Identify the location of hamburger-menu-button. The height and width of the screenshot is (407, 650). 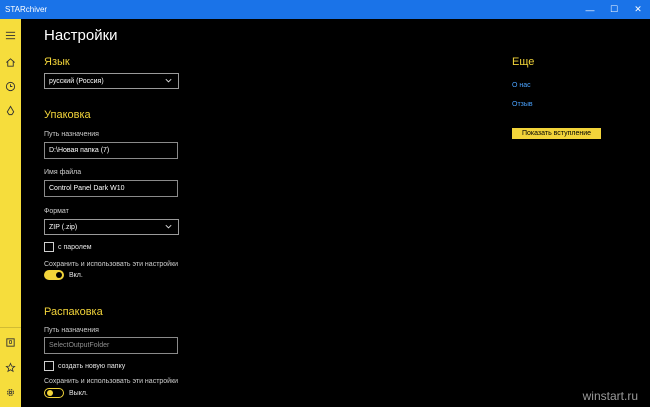
(10, 35).